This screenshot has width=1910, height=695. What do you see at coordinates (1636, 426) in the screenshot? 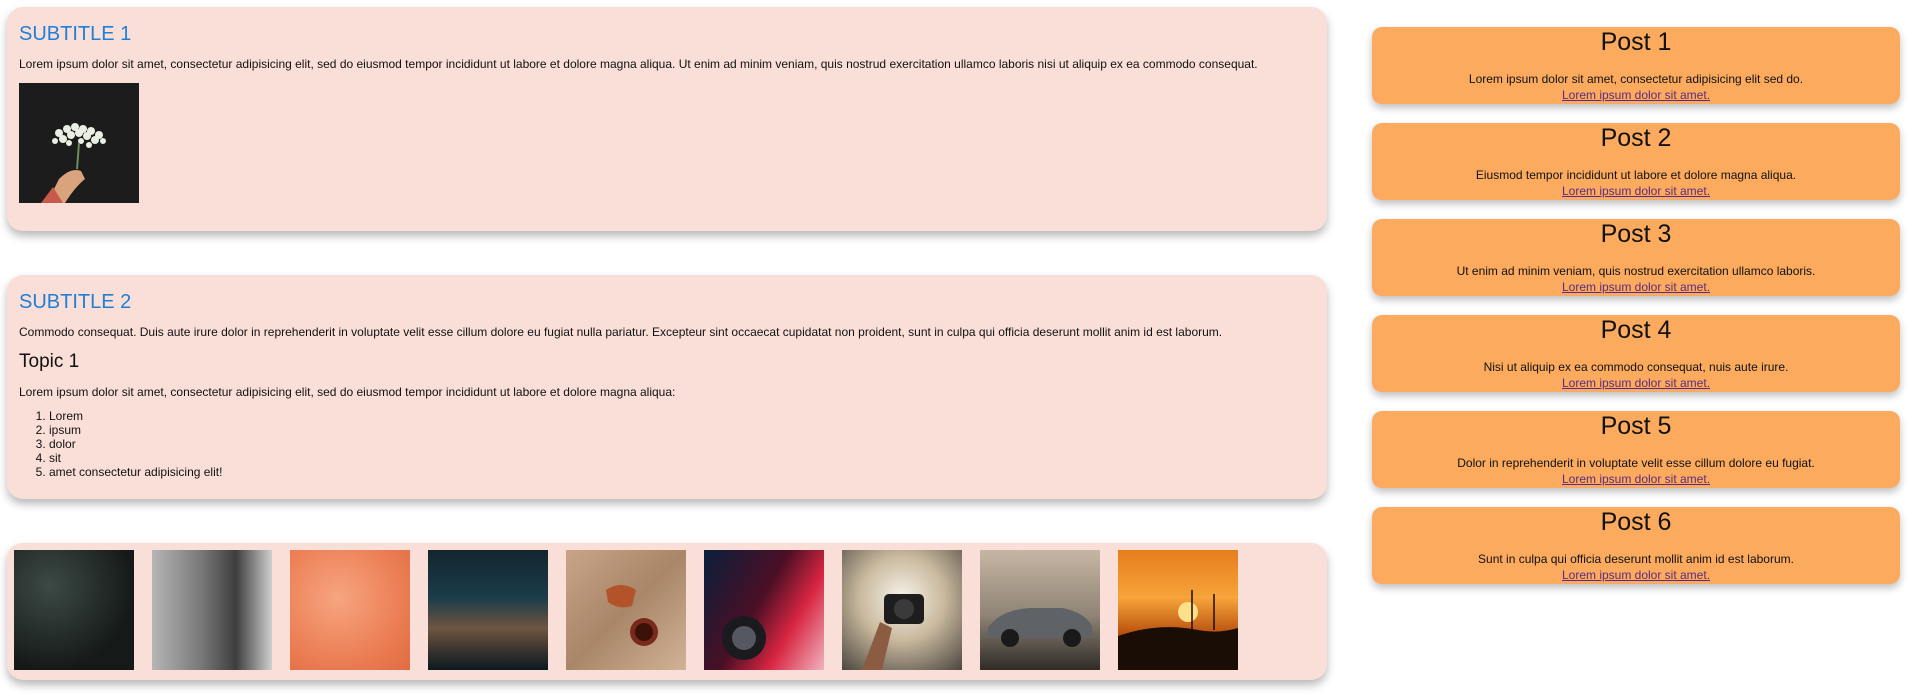
I see `post-title: Post 5` at bounding box center [1636, 426].